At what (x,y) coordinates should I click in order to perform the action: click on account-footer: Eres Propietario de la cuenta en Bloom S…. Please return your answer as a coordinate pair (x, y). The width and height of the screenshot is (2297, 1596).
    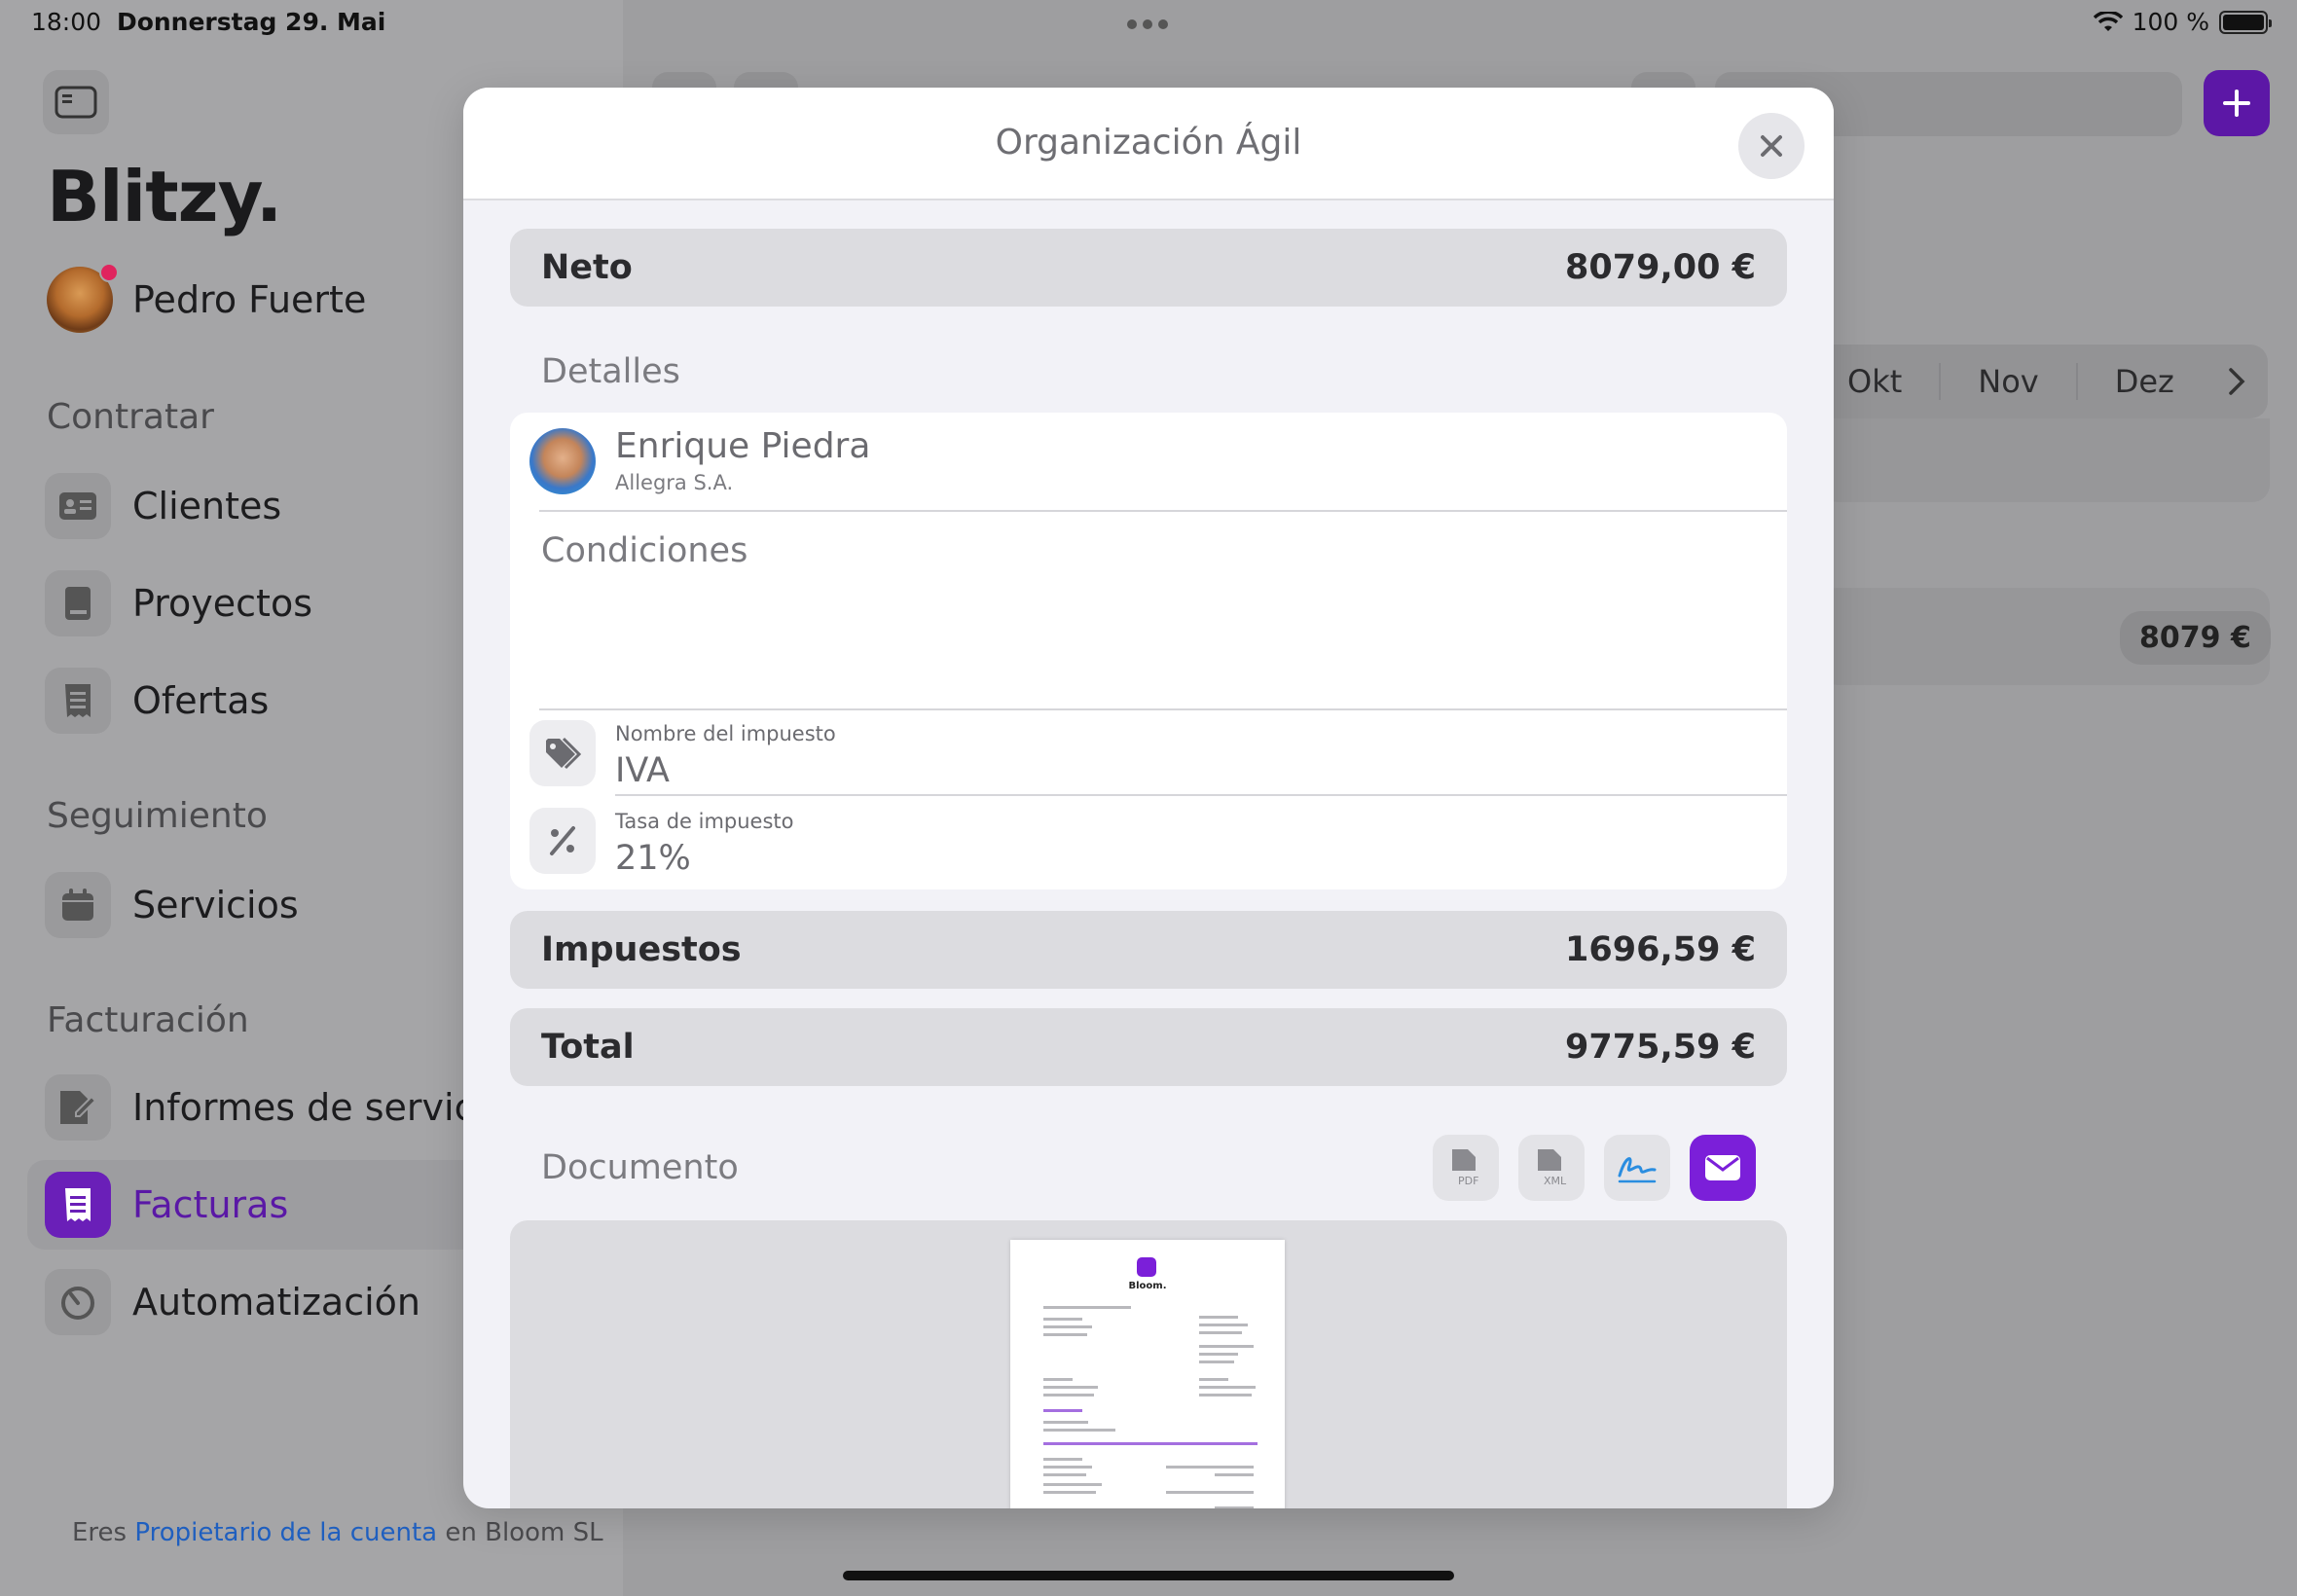
    Looking at the image, I should click on (337, 1532).